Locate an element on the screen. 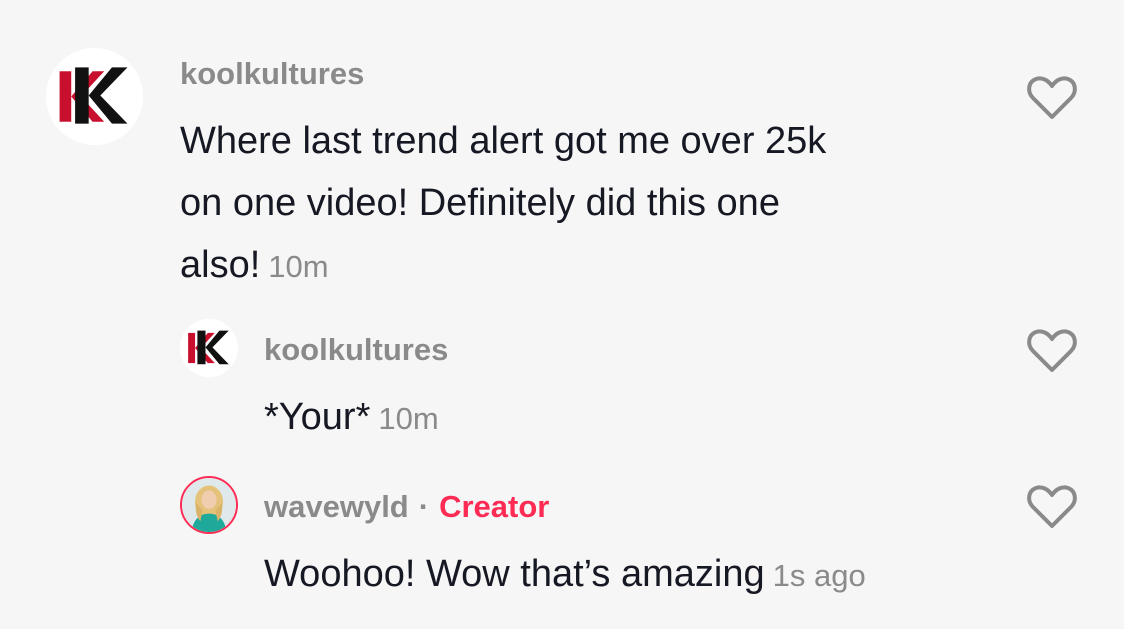 Image resolution: width=1124 pixels, height=629 pixels. comment-text-line: also! 10m is located at coordinates (503, 266).